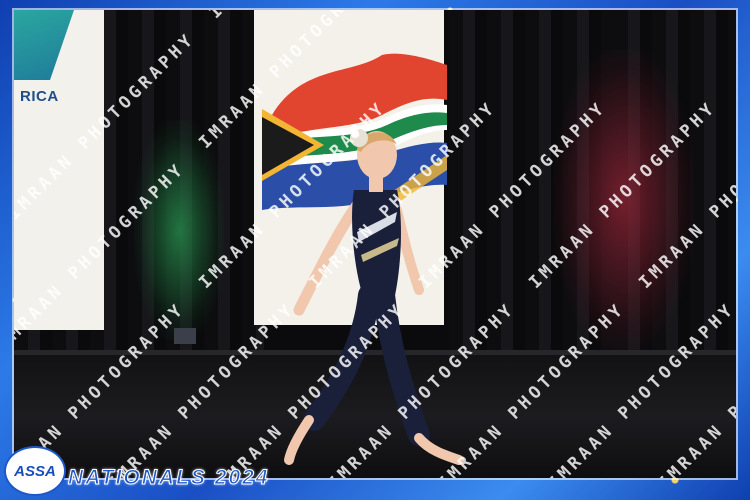 This screenshot has height=500, width=750. What do you see at coordinates (44, 45) in the screenshot?
I see `banner-logo-shape` at bounding box center [44, 45].